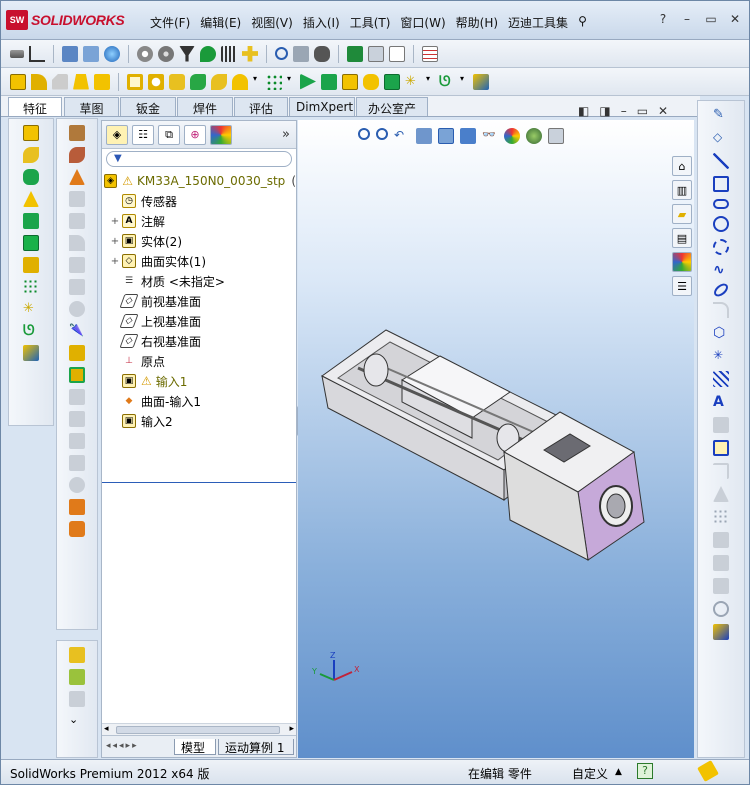 The width and height of the screenshot is (750, 785). Describe the element at coordinates (711, 19) in the screenshot. I see `restore-button: ▭` at that location.